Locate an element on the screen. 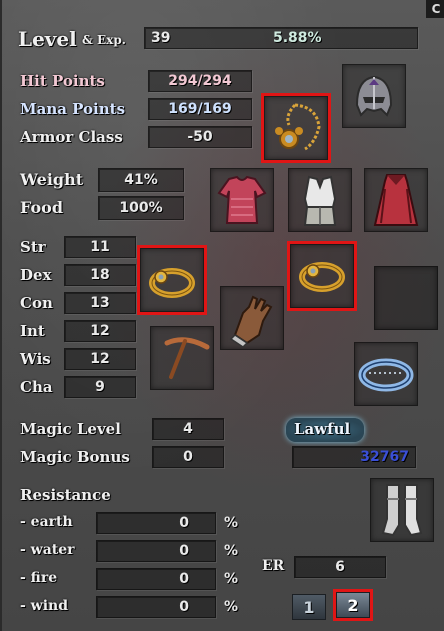  boots-slot is located at coordinates (402, 510).